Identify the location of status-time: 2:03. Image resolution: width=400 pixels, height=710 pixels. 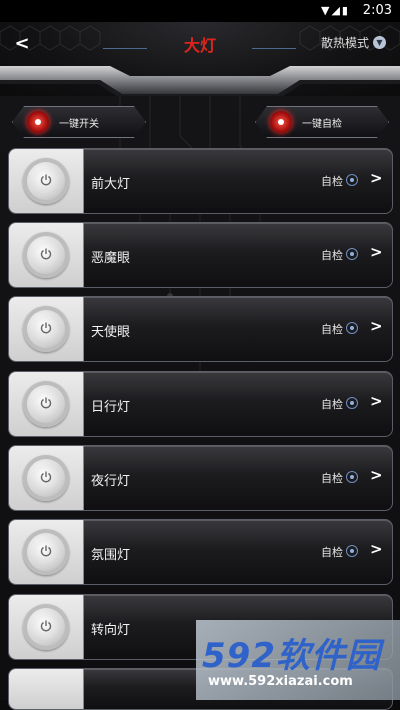
(377, 10).